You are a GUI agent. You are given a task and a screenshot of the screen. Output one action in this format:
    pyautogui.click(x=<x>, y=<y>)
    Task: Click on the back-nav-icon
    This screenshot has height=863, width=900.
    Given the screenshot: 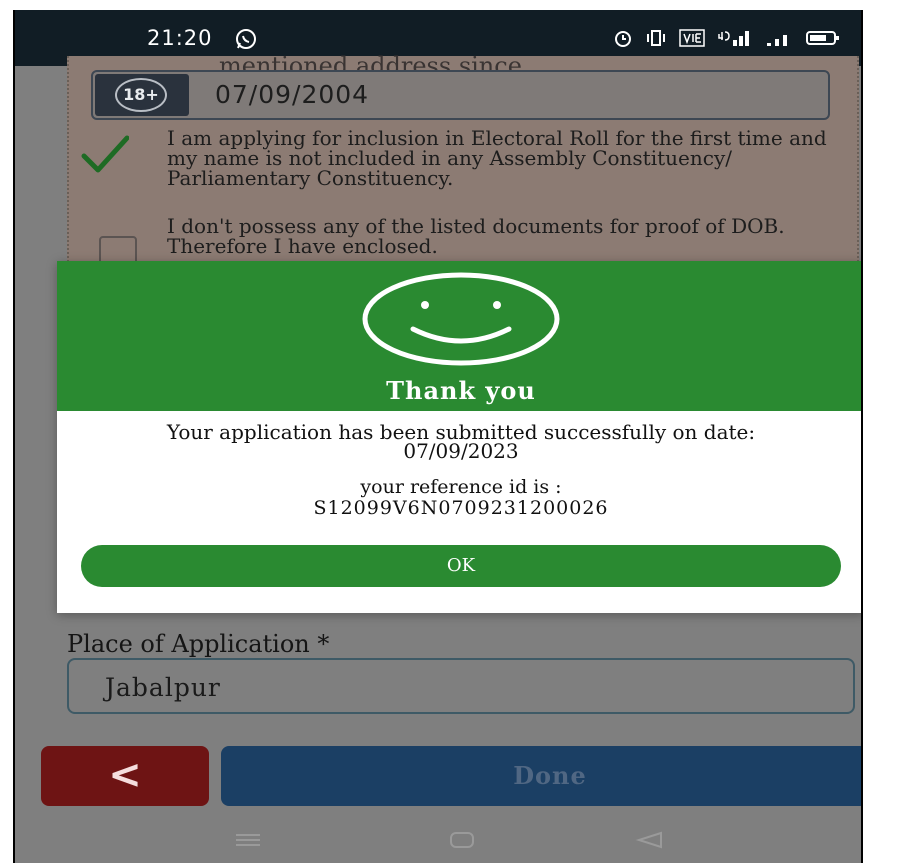 What is the action you would take?
    pyautogui.click(x=650, y=840)
    